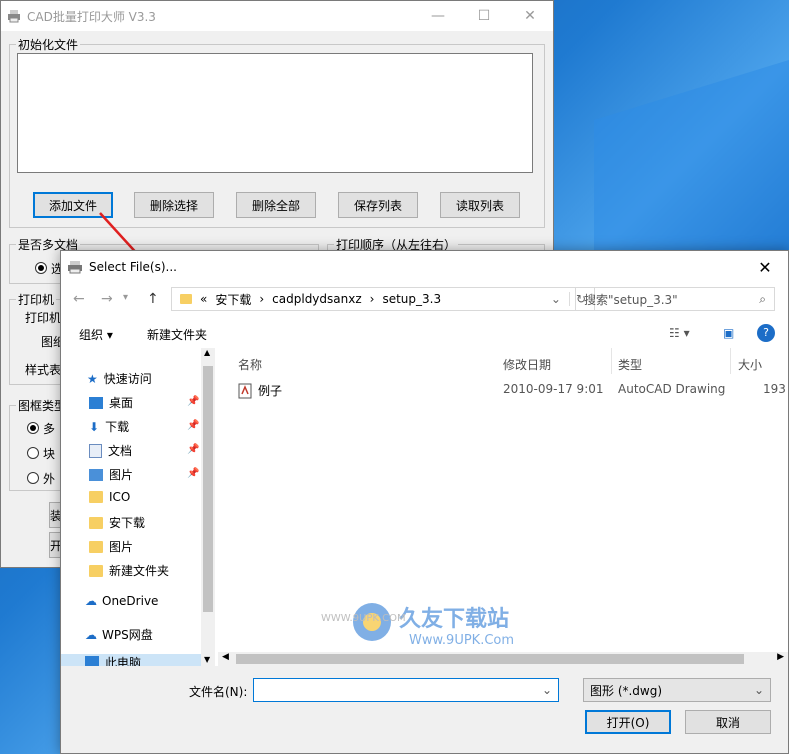 This screenshot has height=754, width=789. Describe the element at coordinates (79, 299) in the screenshot. I see `back-icon: ←` at that location.